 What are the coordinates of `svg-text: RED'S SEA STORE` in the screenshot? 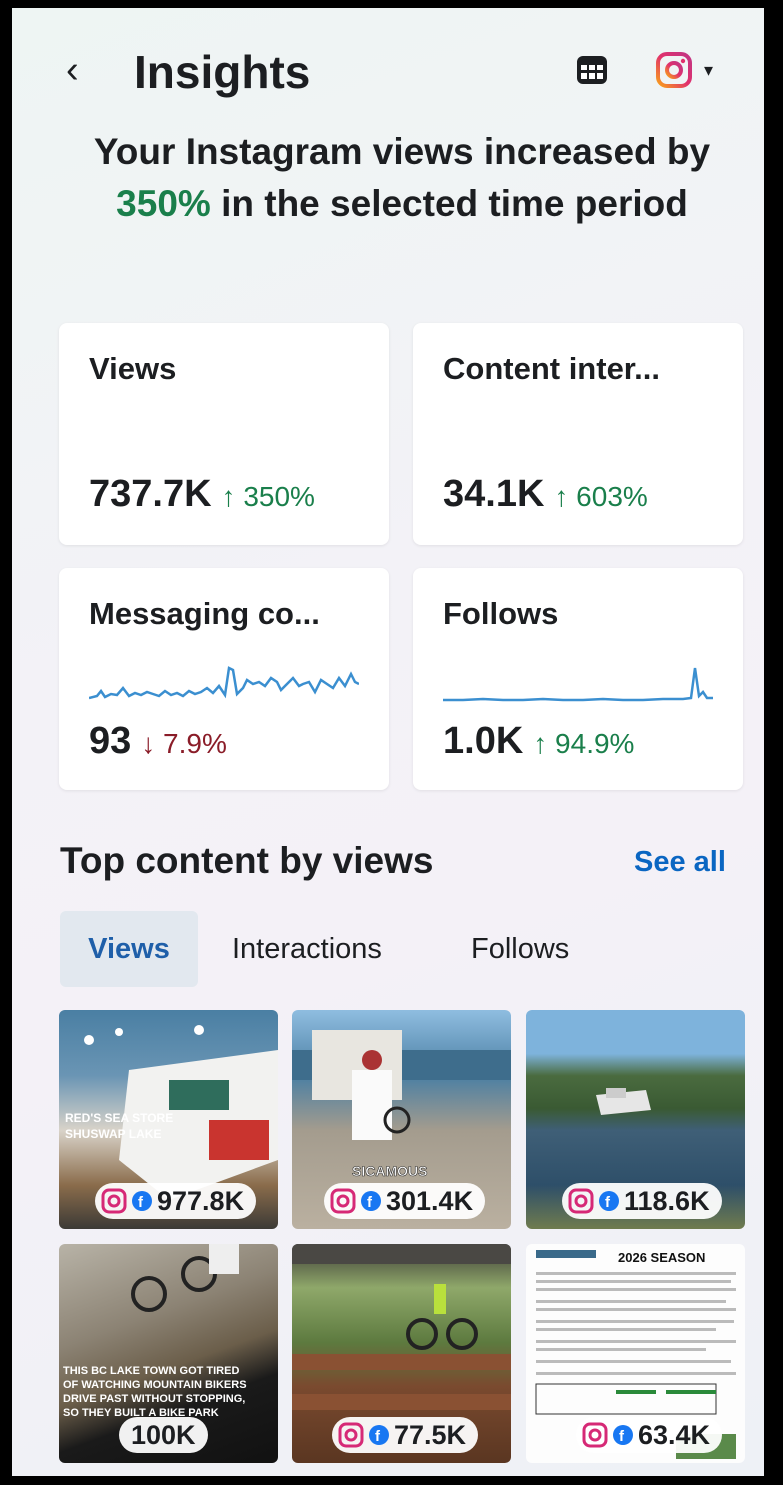 It's located at (119, 1118).